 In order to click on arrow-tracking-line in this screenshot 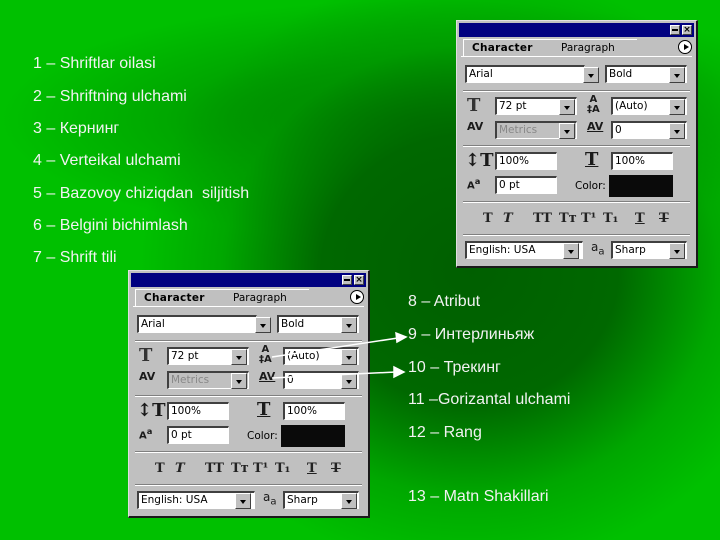, I will do `click(334, 375)`.